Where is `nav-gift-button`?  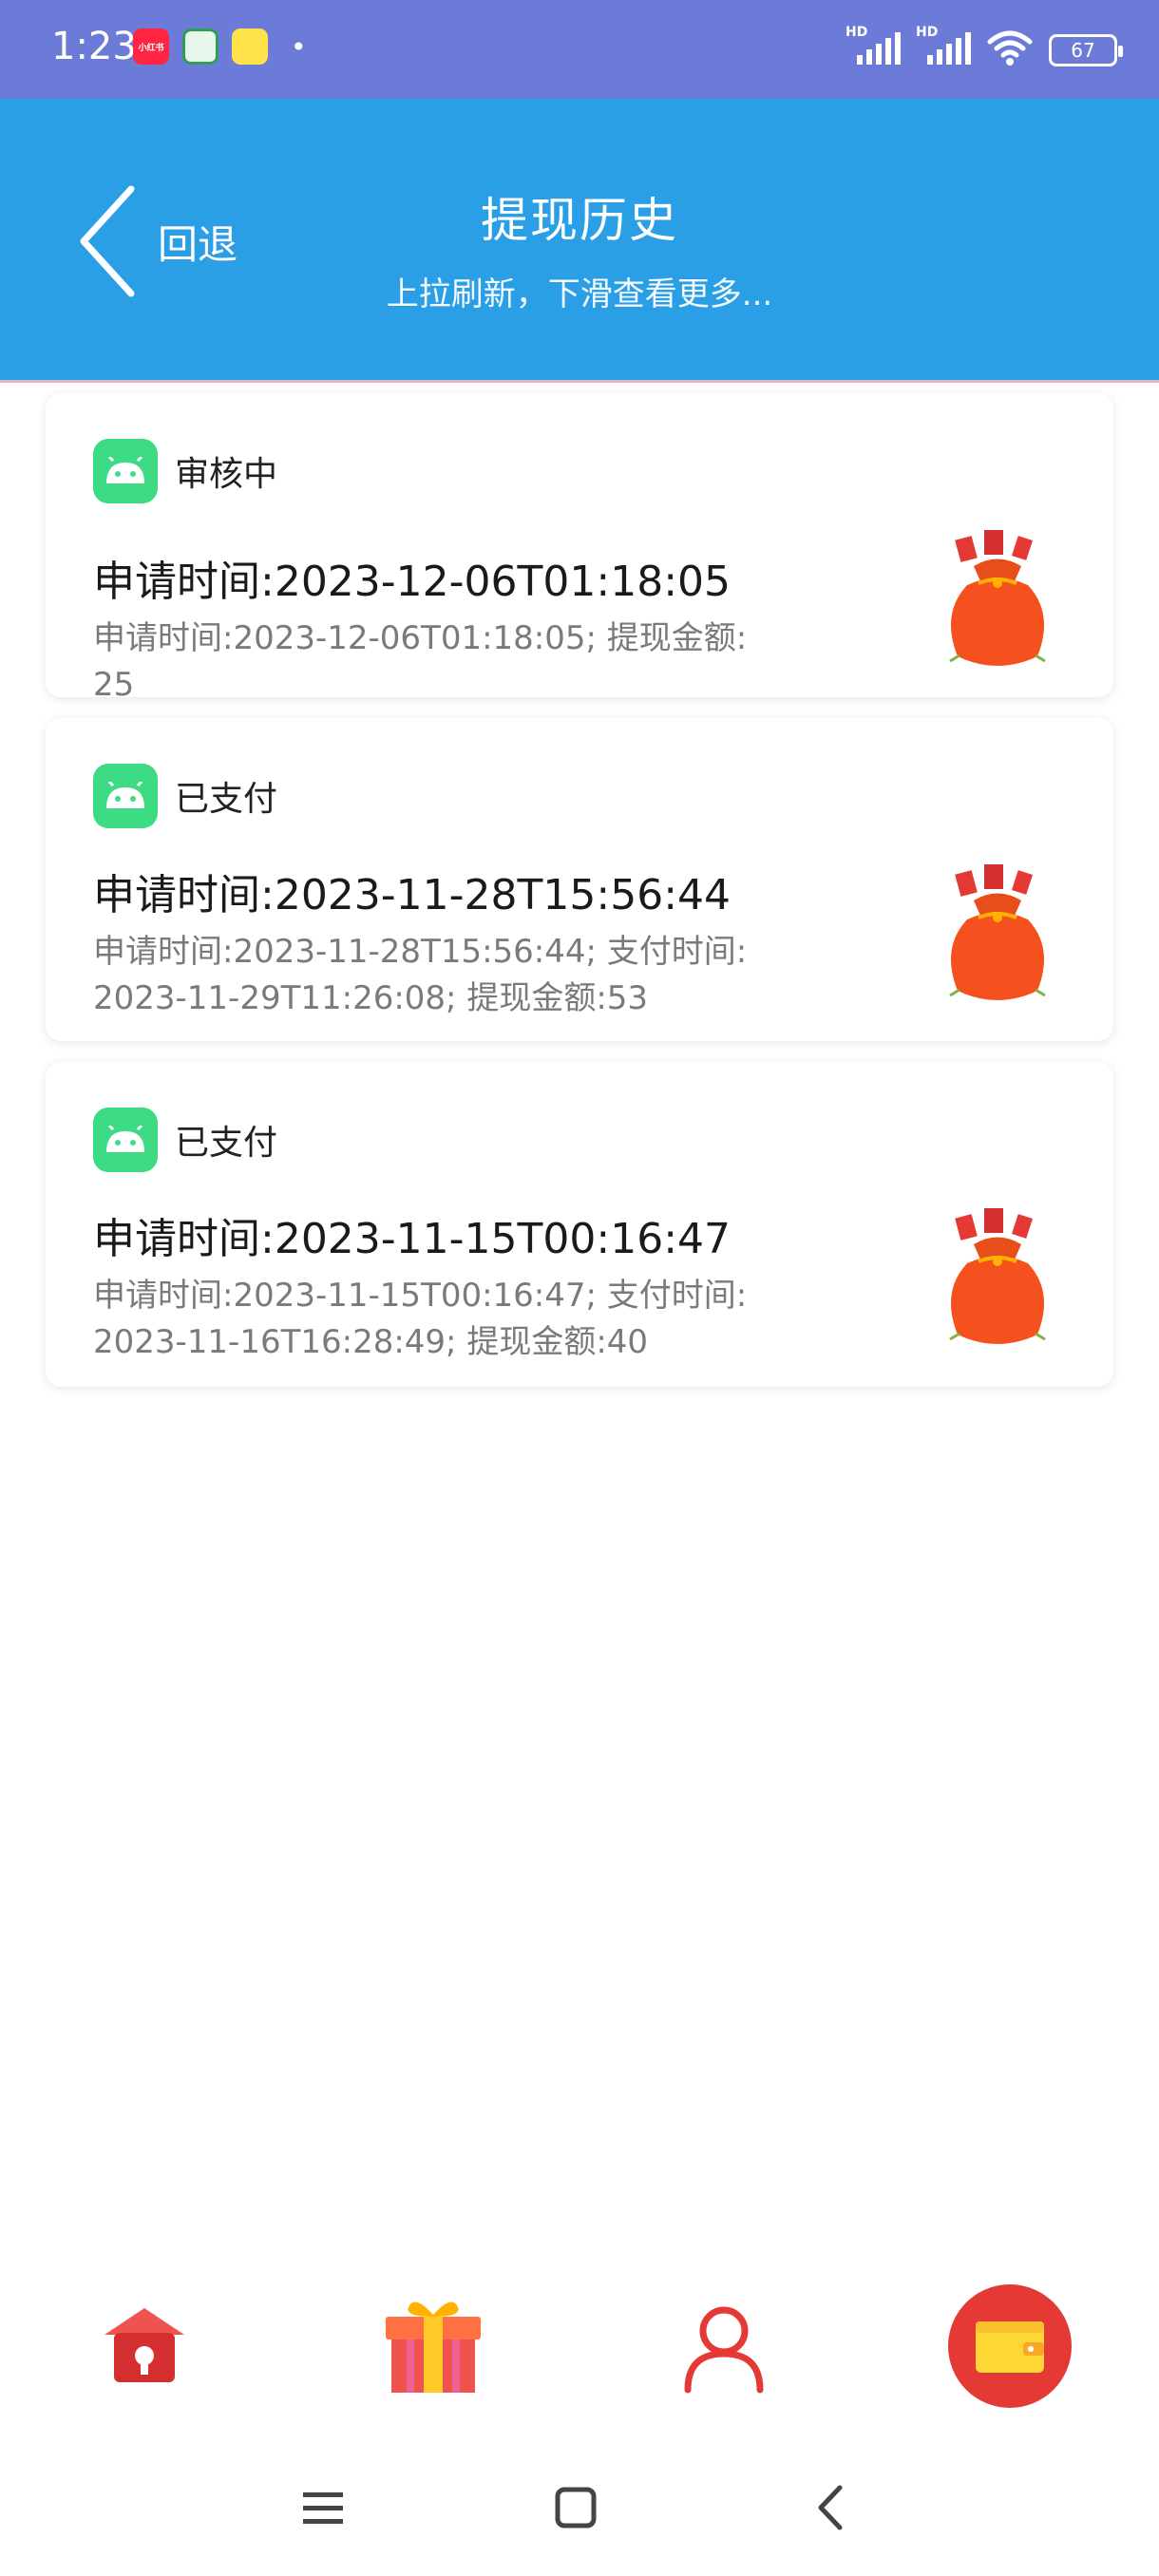 nav-gift-button is located at coordinates (433, 2346).